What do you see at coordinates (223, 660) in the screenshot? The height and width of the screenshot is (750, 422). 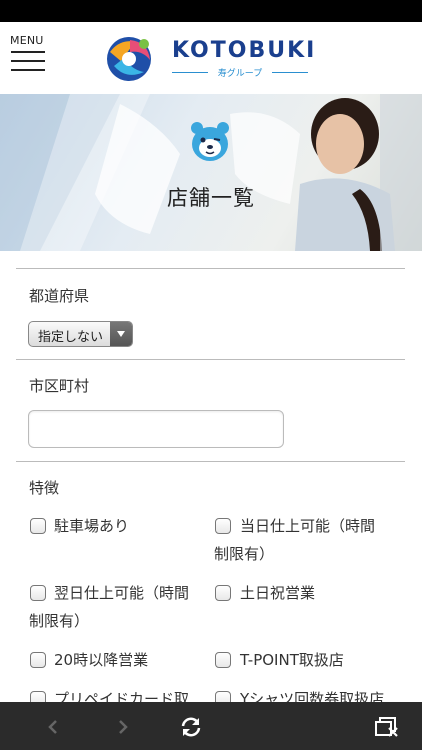 I see `tpoint-checkbox` at bounding box center [223, 660].